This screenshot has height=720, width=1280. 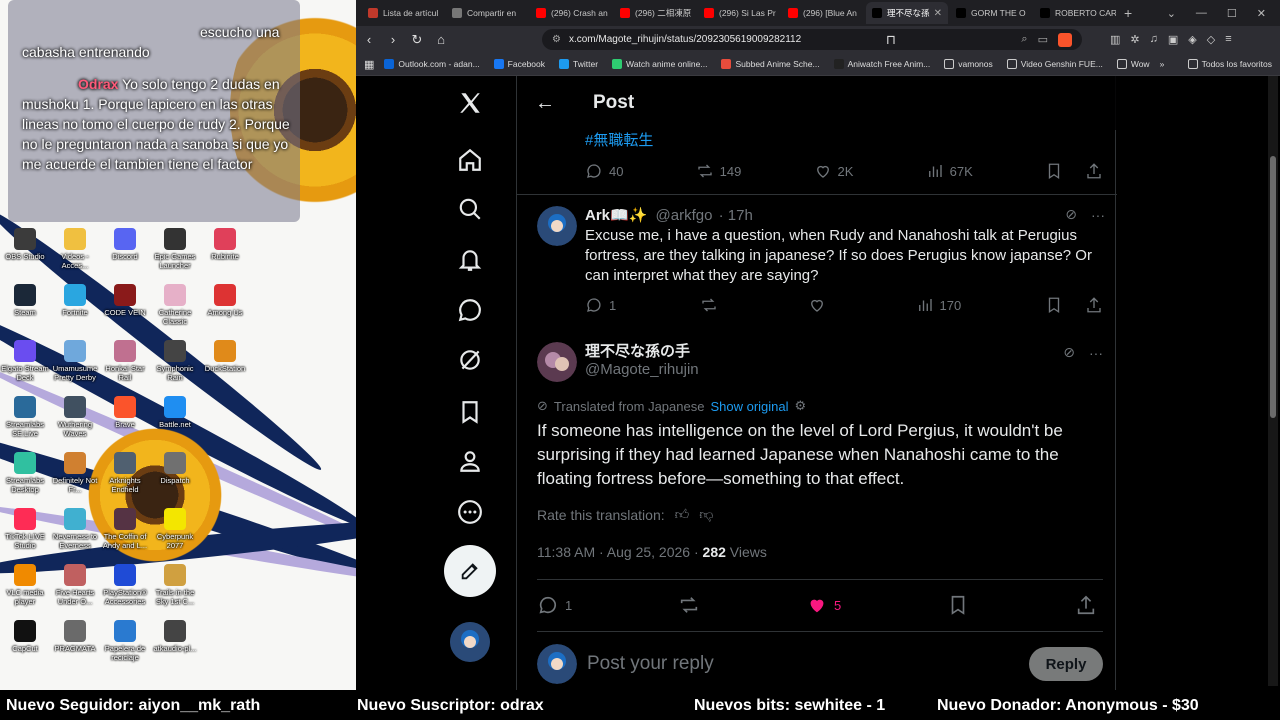 I want to click on show-original-link: Show original, so click(x=749, y=406).